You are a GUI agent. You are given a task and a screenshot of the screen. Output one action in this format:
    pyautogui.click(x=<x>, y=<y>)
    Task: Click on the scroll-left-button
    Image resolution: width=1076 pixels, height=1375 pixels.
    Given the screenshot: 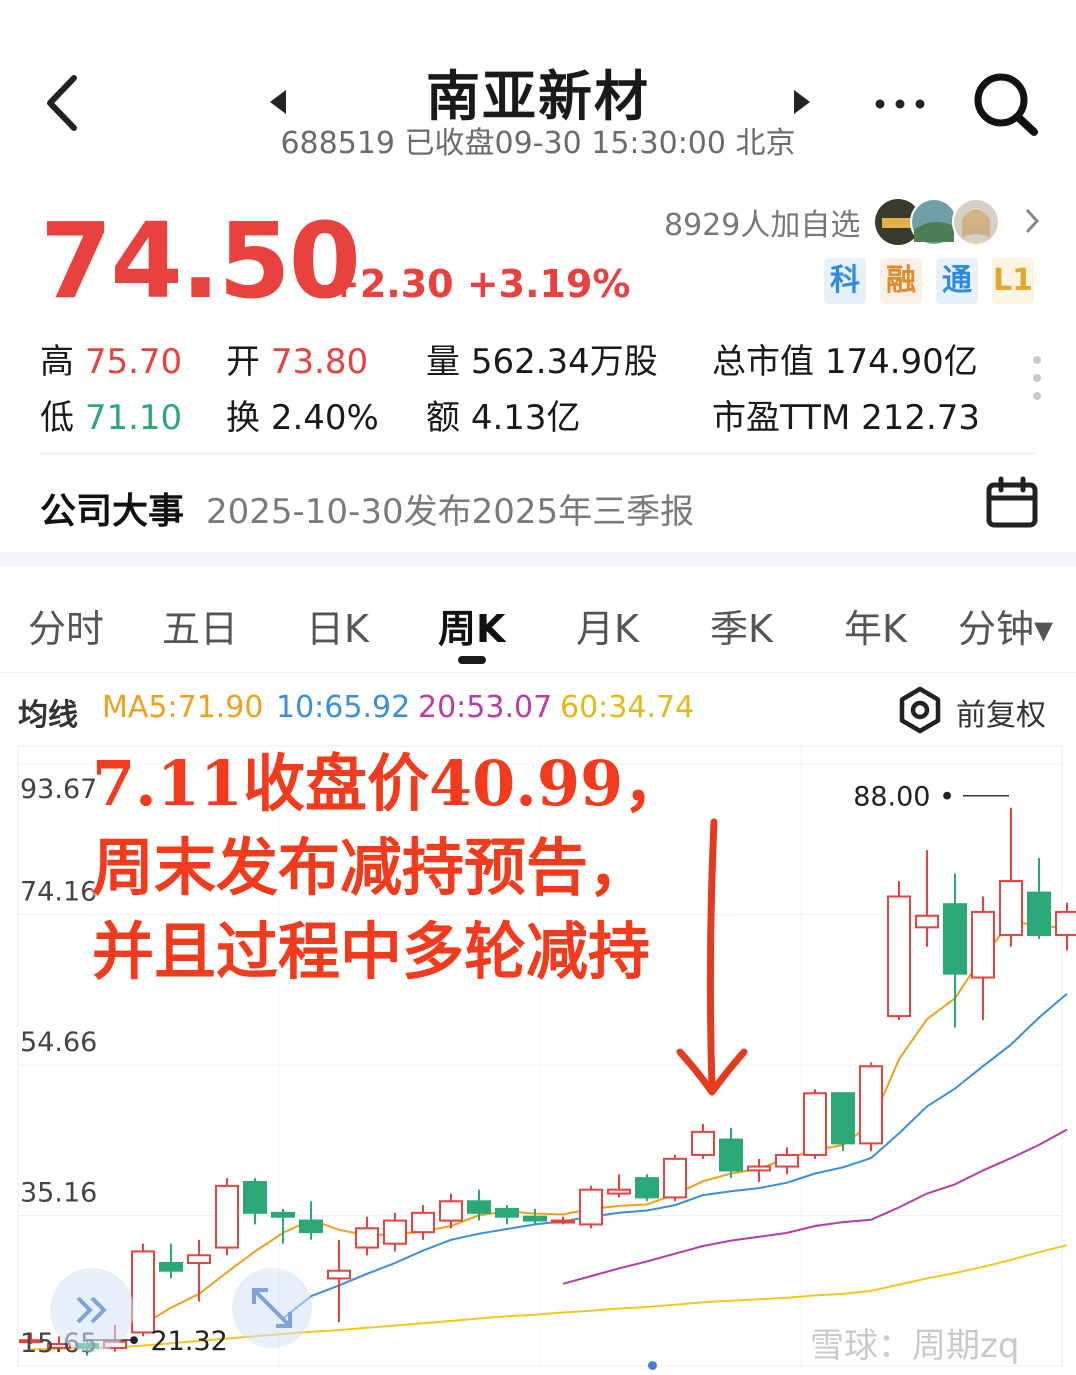 What is the action you would take?
    pyautogui.click(x=92, y=1310)
    